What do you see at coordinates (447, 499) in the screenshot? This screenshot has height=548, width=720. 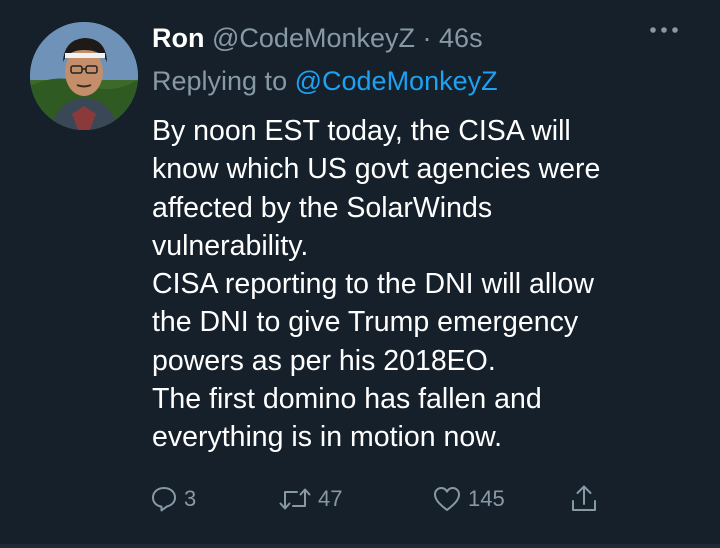 I see `heart-icon` at bounding box center [447, 499].